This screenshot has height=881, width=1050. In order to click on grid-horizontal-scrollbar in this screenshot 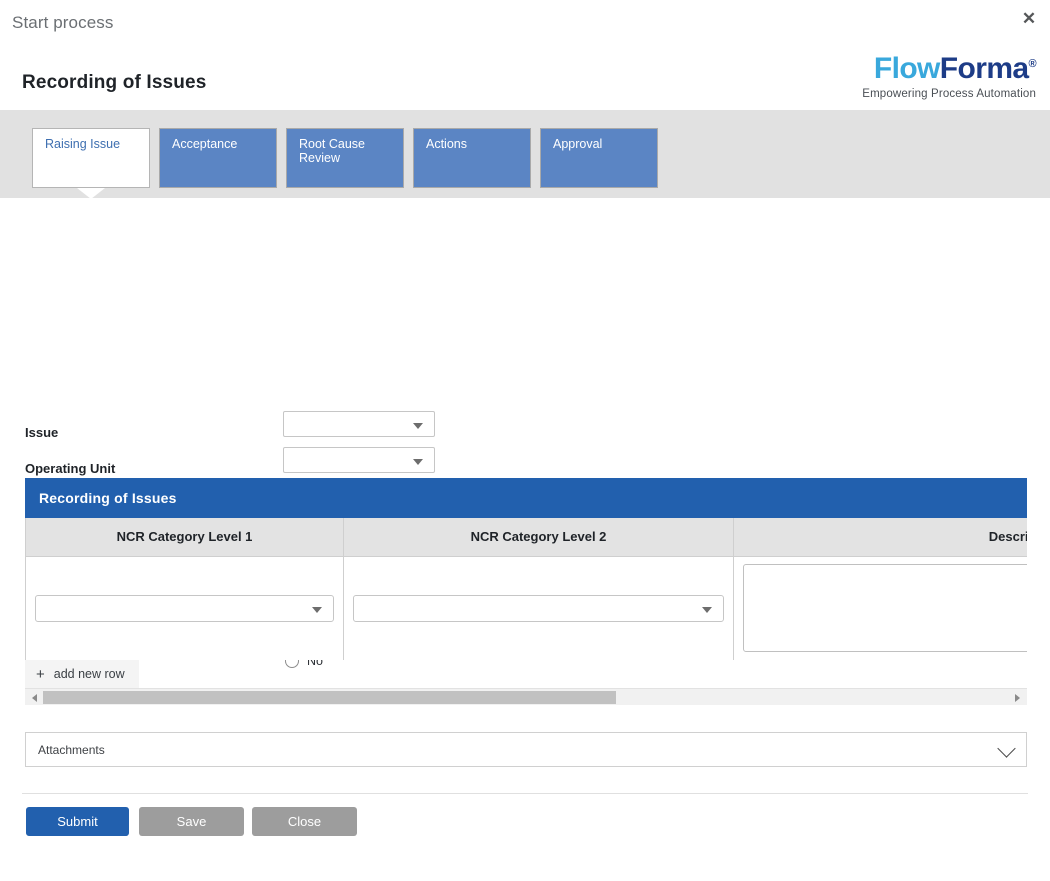, I will do `click(526, 696)`.